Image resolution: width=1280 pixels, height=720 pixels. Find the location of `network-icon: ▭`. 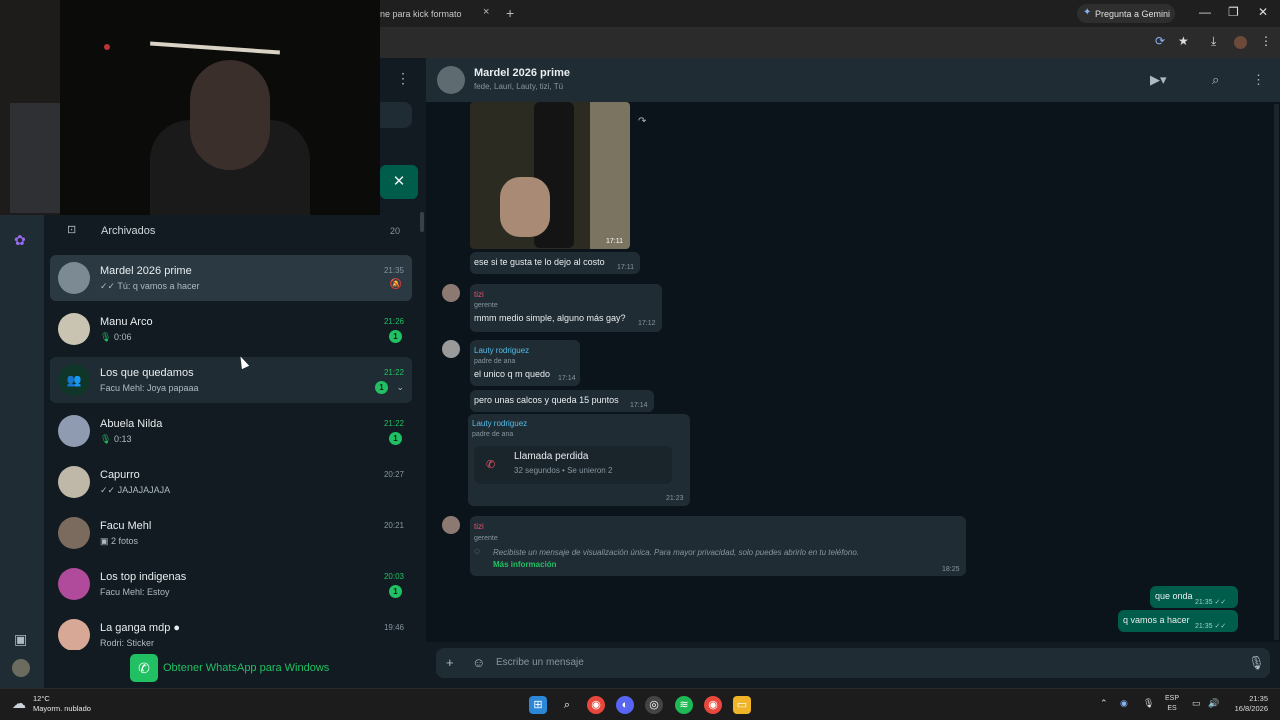

network-icon: ▭ is located at coordinates (1196, 703).